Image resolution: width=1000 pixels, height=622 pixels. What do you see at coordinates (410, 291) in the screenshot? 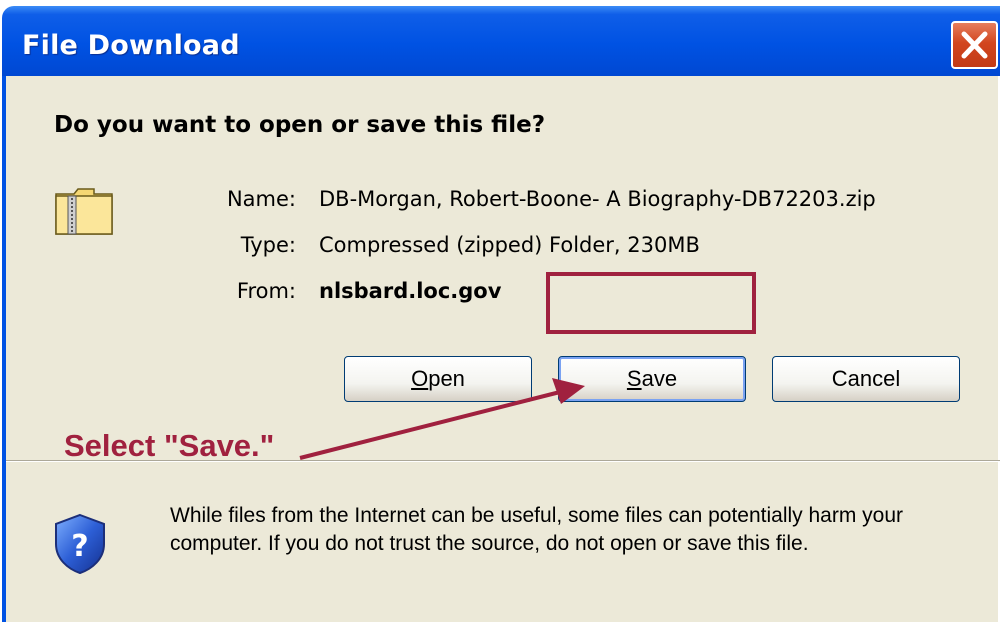
I see `from-value: nlsbard.loc.gov` at bounding box center [410, 291].